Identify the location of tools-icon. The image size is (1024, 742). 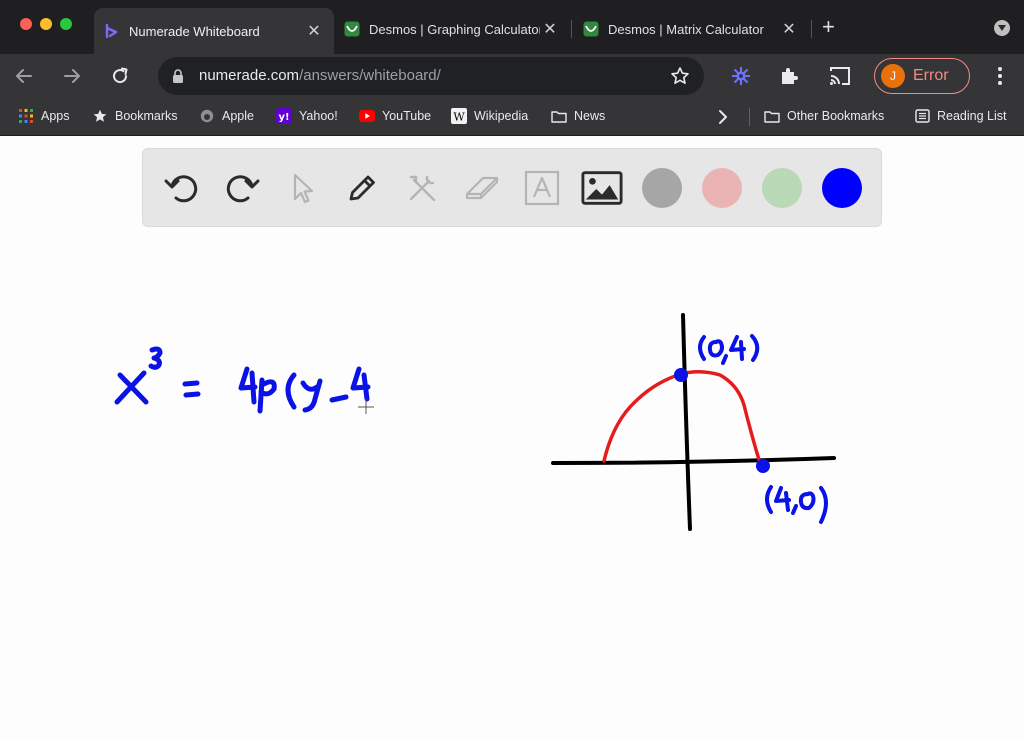
(422, 188).